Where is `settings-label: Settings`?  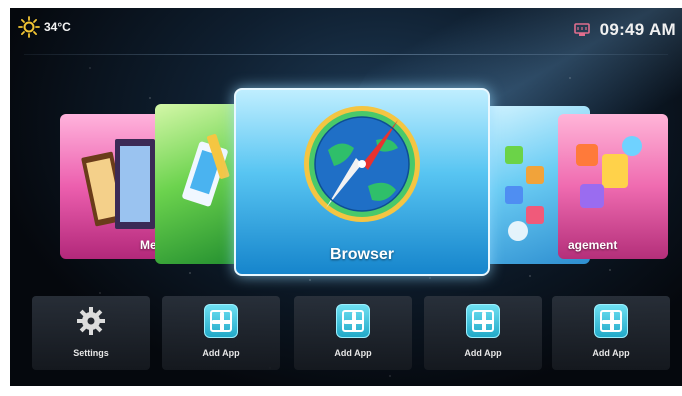
settings-label: Settings is located at coordinates (91, 353).